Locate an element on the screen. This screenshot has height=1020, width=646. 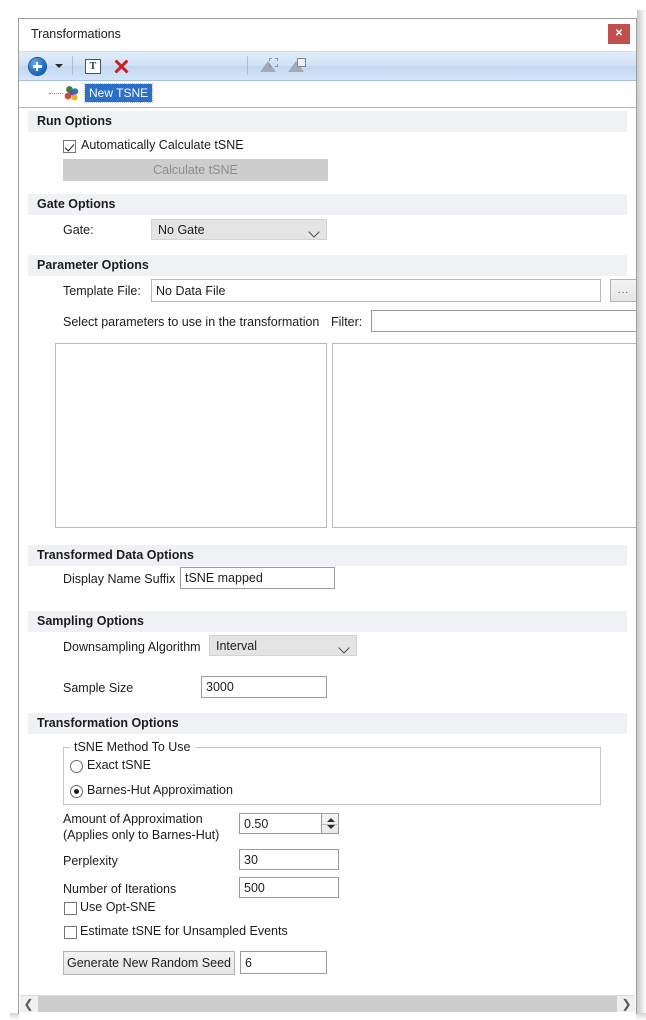
tree-node-new-tsne: New TSNE is located at coordinates (118, 93).